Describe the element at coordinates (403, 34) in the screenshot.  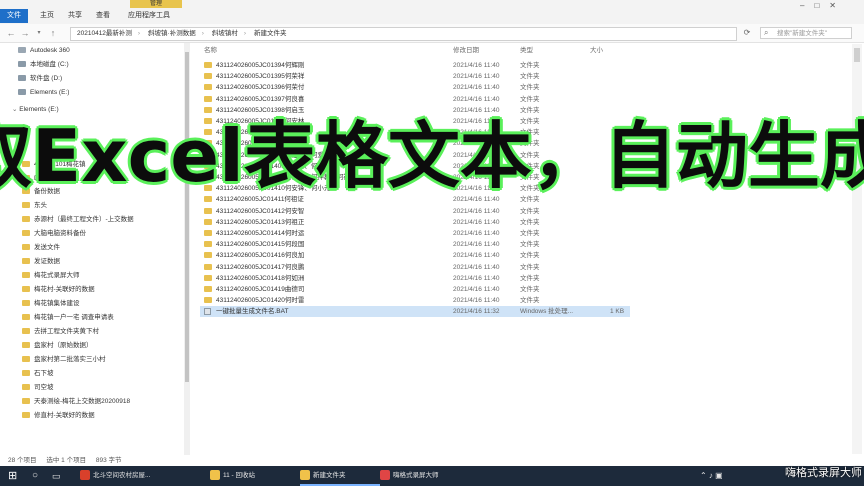
I see `address-bar: 20210412最新补测 › 斜坡镇·补测数据 › 斜坡镇村 › 新建文件夹` at that location.